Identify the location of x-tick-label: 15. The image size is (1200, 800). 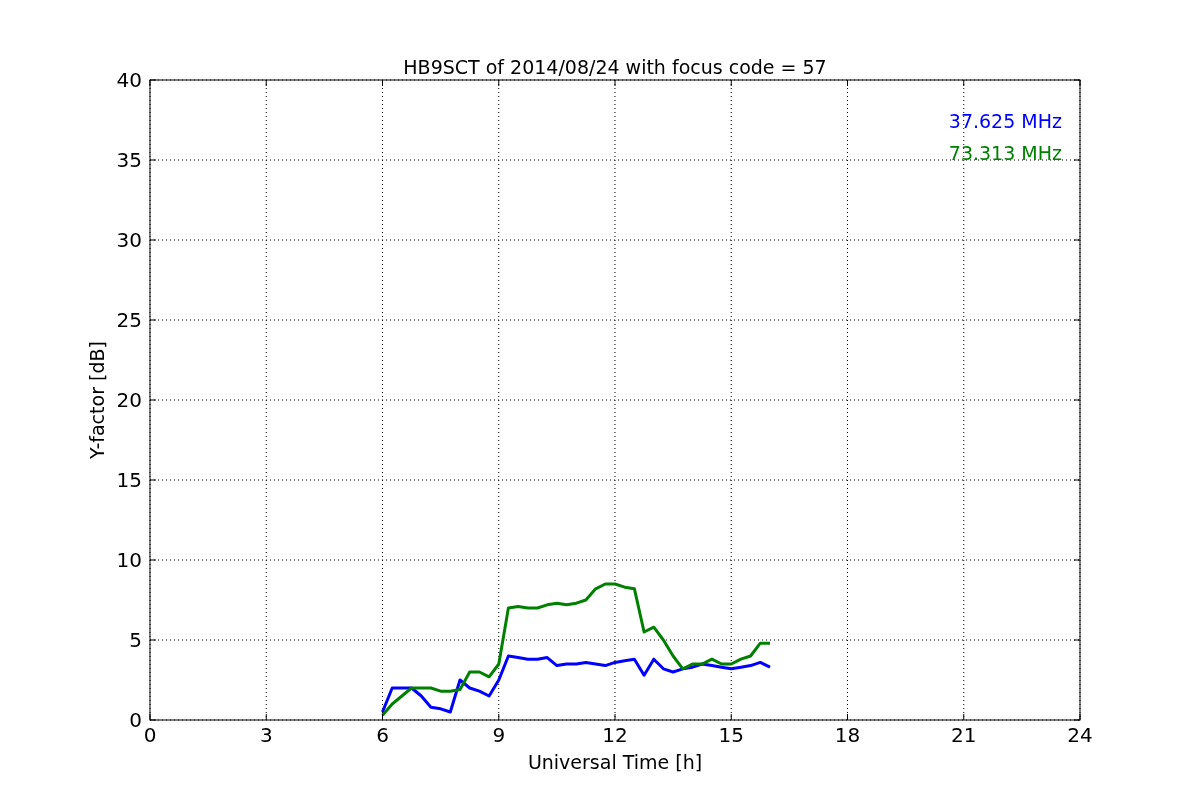
(731, 735).